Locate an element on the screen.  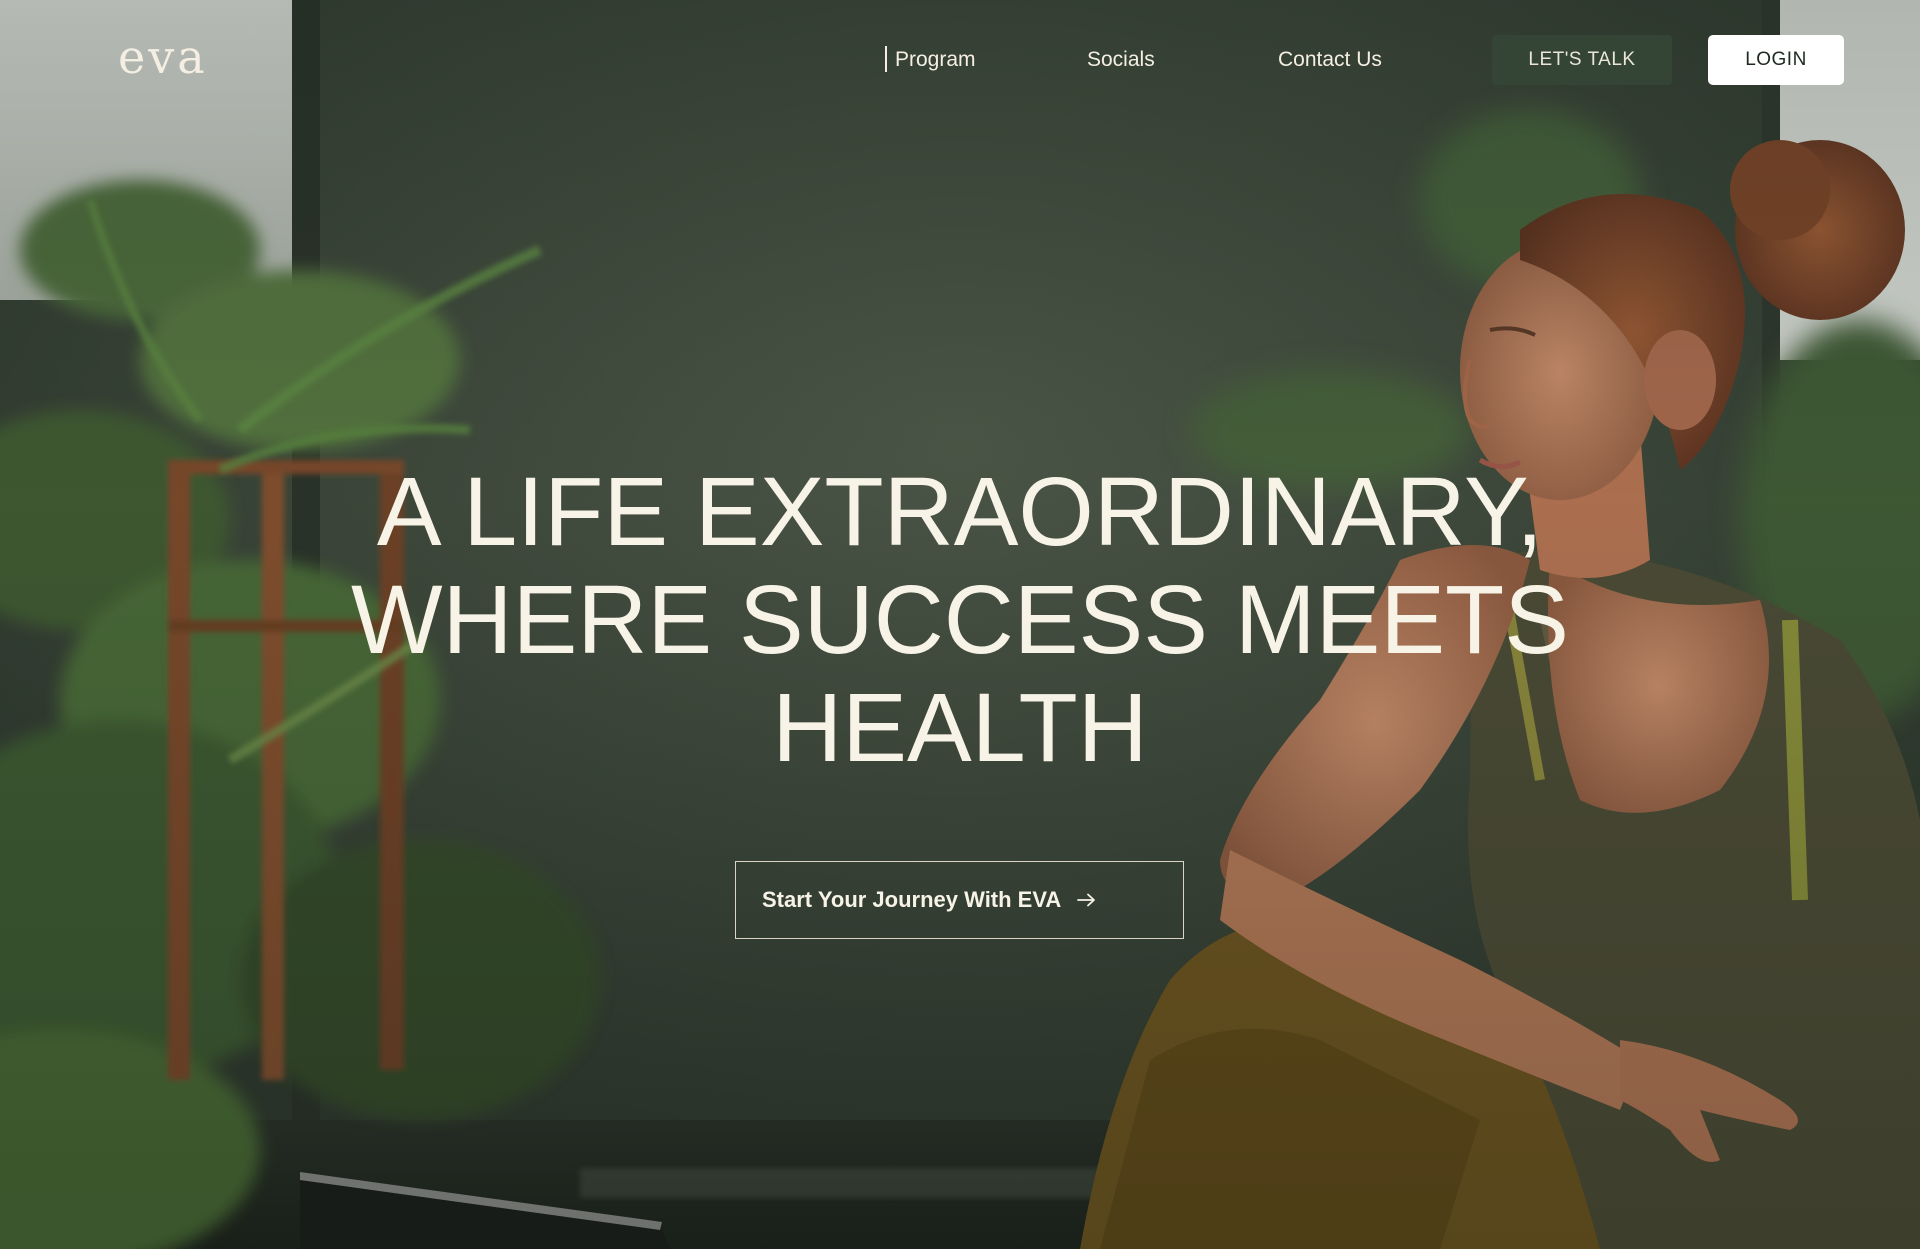
start-journey-button: Start Your Journey With EVA is located at coordinates (959, 900).